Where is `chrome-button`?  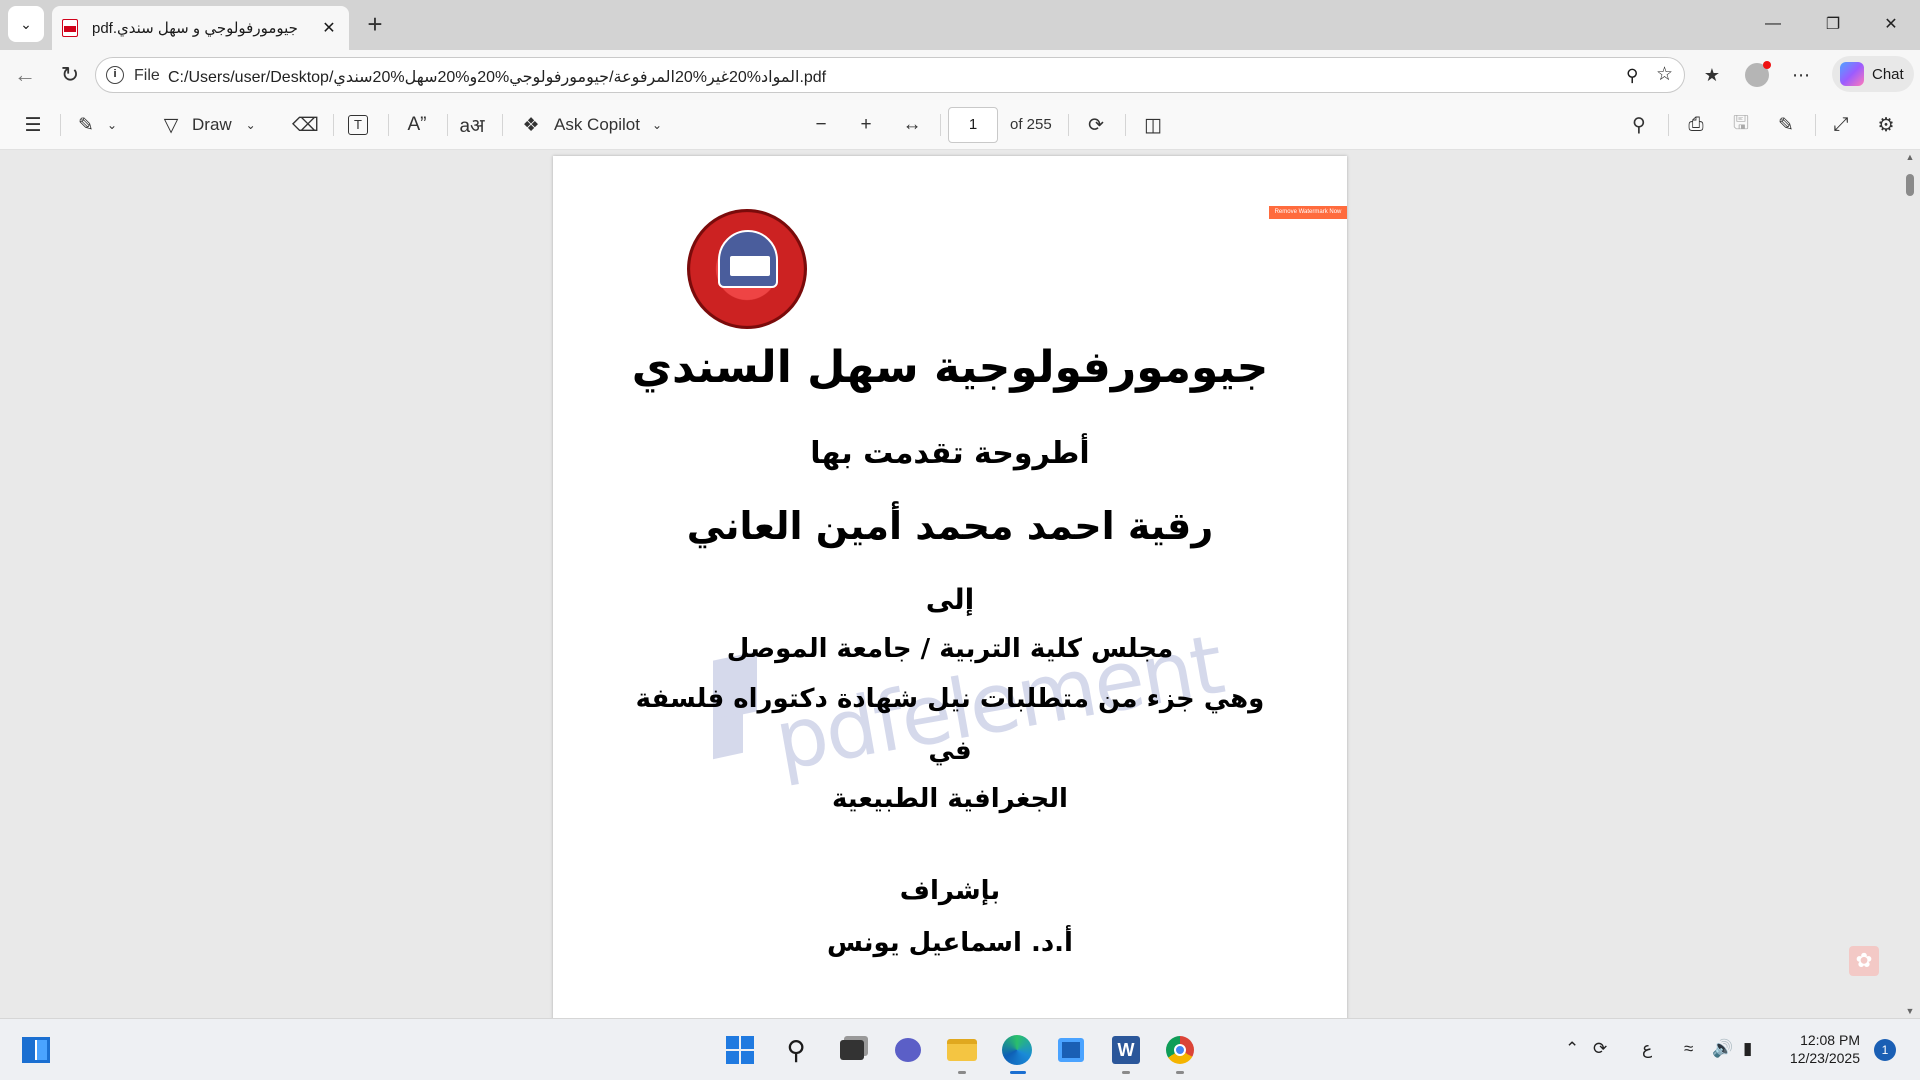
chrome-button is located at coordinates (1180, 1050).